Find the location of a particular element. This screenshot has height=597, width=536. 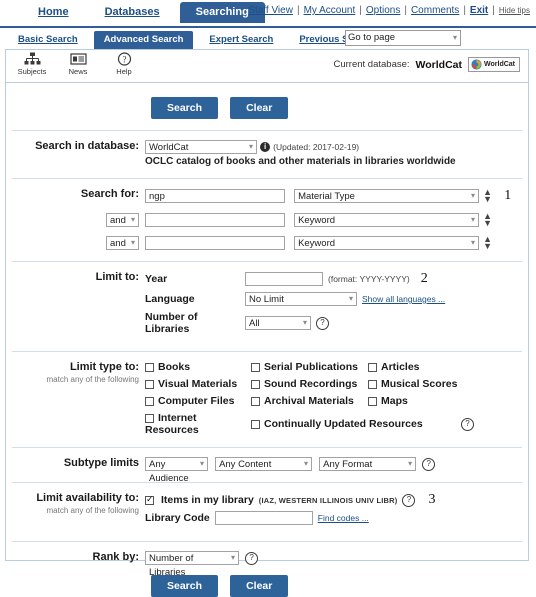

rank-by-select: Number of Libraries ▾ is located at coordinates (192, 564).